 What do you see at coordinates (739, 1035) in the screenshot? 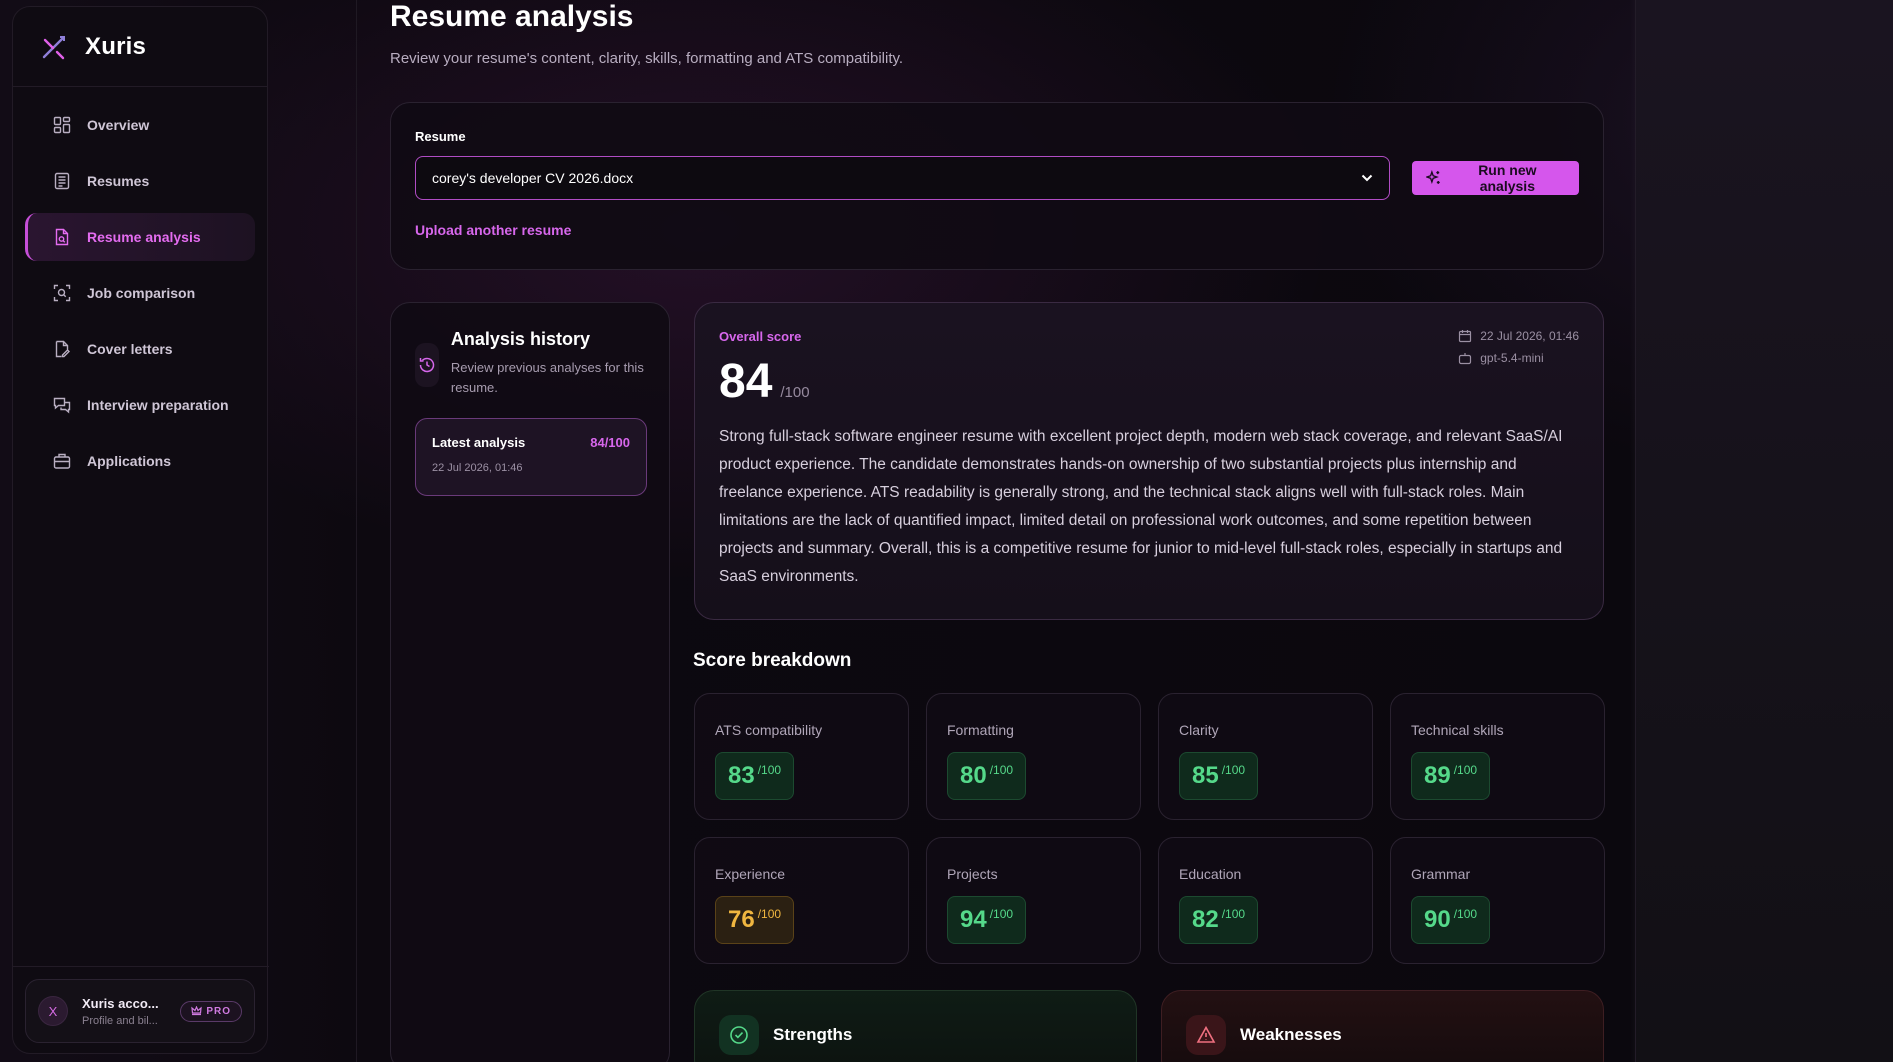
I see `check-circle-icon` at bounding box center [739, 1035].